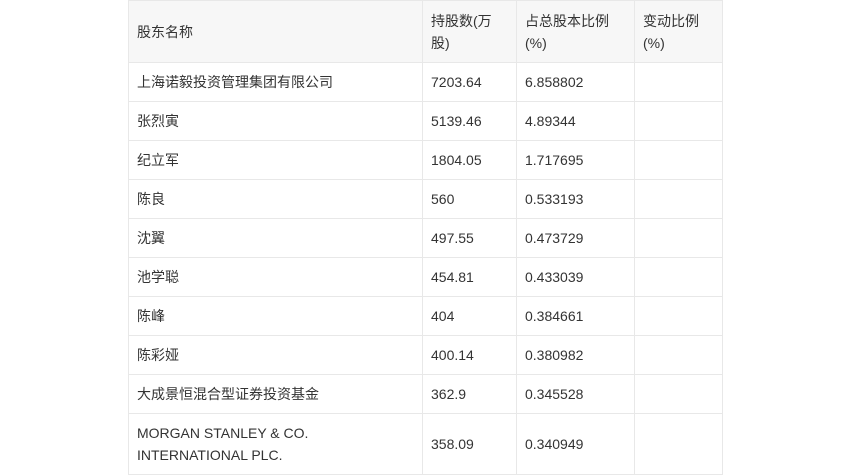  I want to click on cell-share-ratio: 0.473729, so click(575, 238).